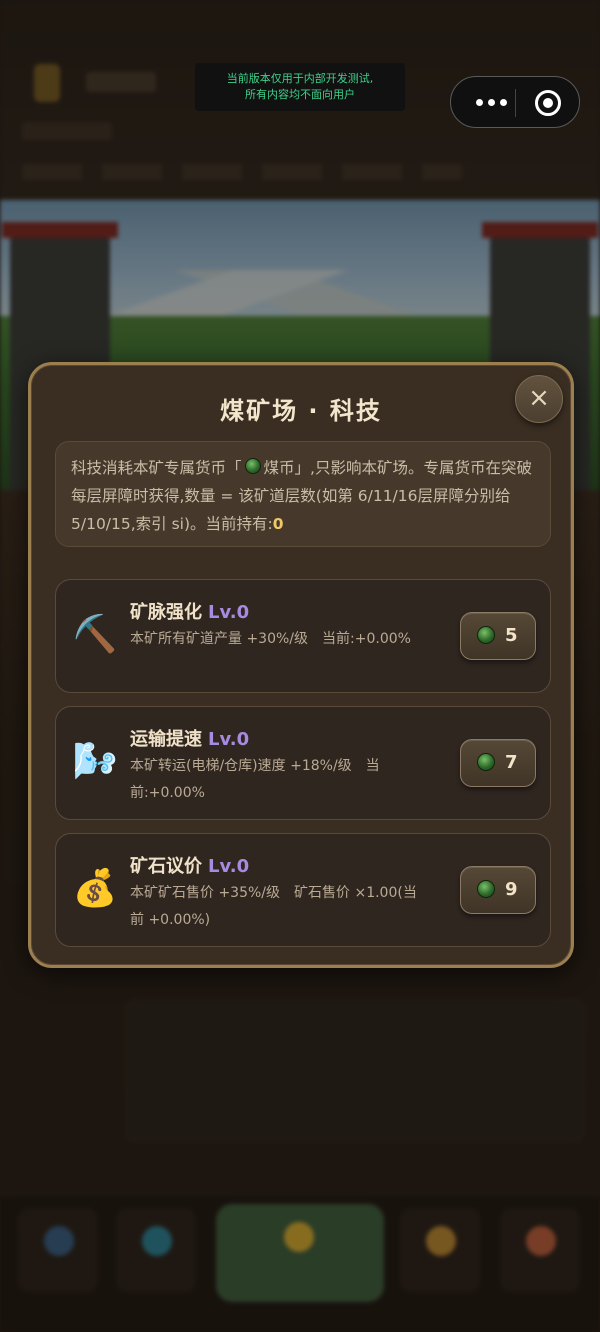  I want to click on dev-notice-line2: 所有内容均不面向用户, so click(300, 94).